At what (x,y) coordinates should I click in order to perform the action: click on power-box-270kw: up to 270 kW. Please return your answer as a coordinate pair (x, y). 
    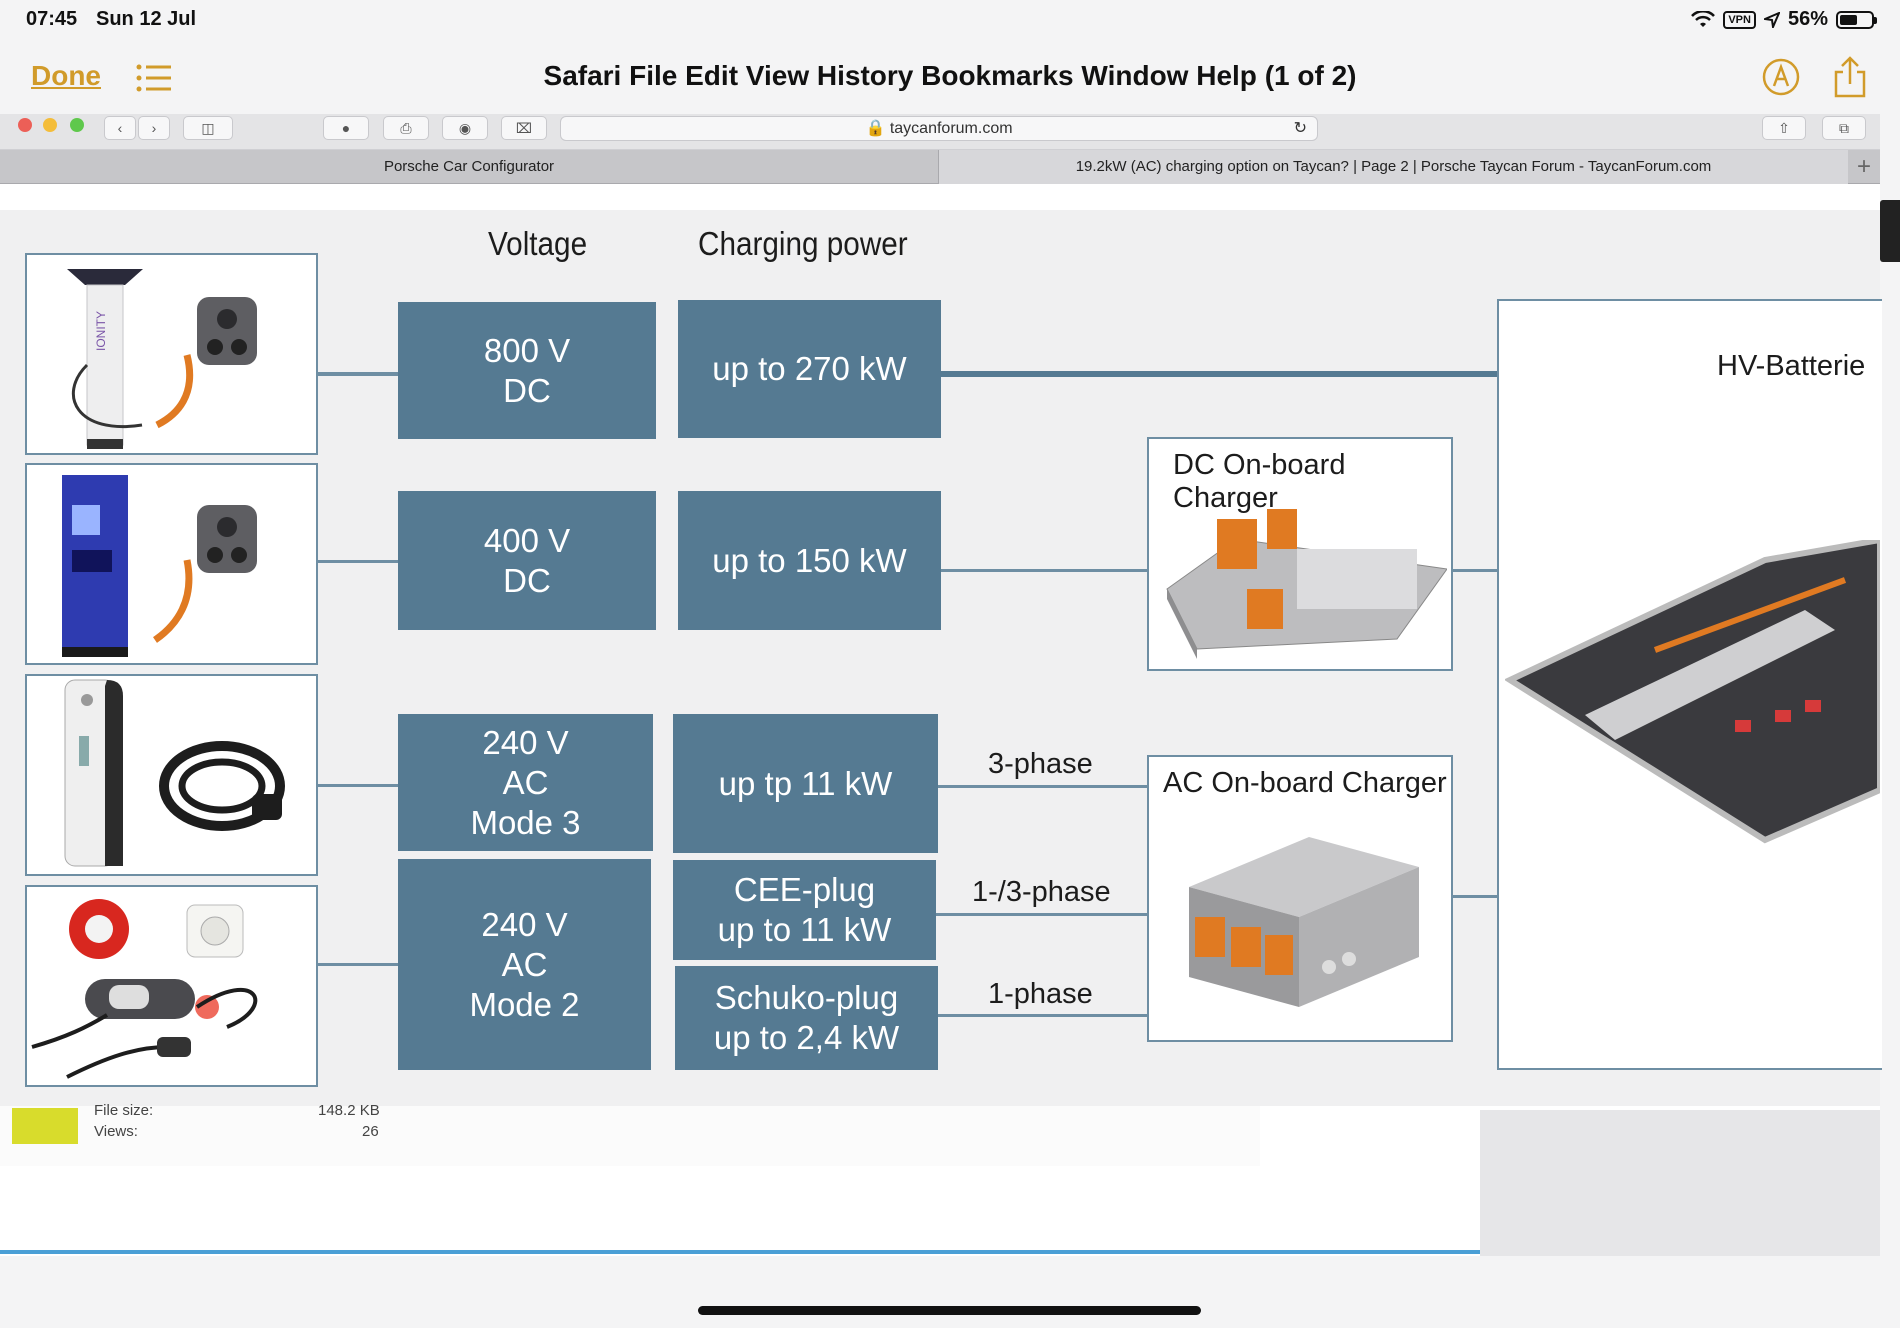
    Looking at the image, I should click on (809, 369).